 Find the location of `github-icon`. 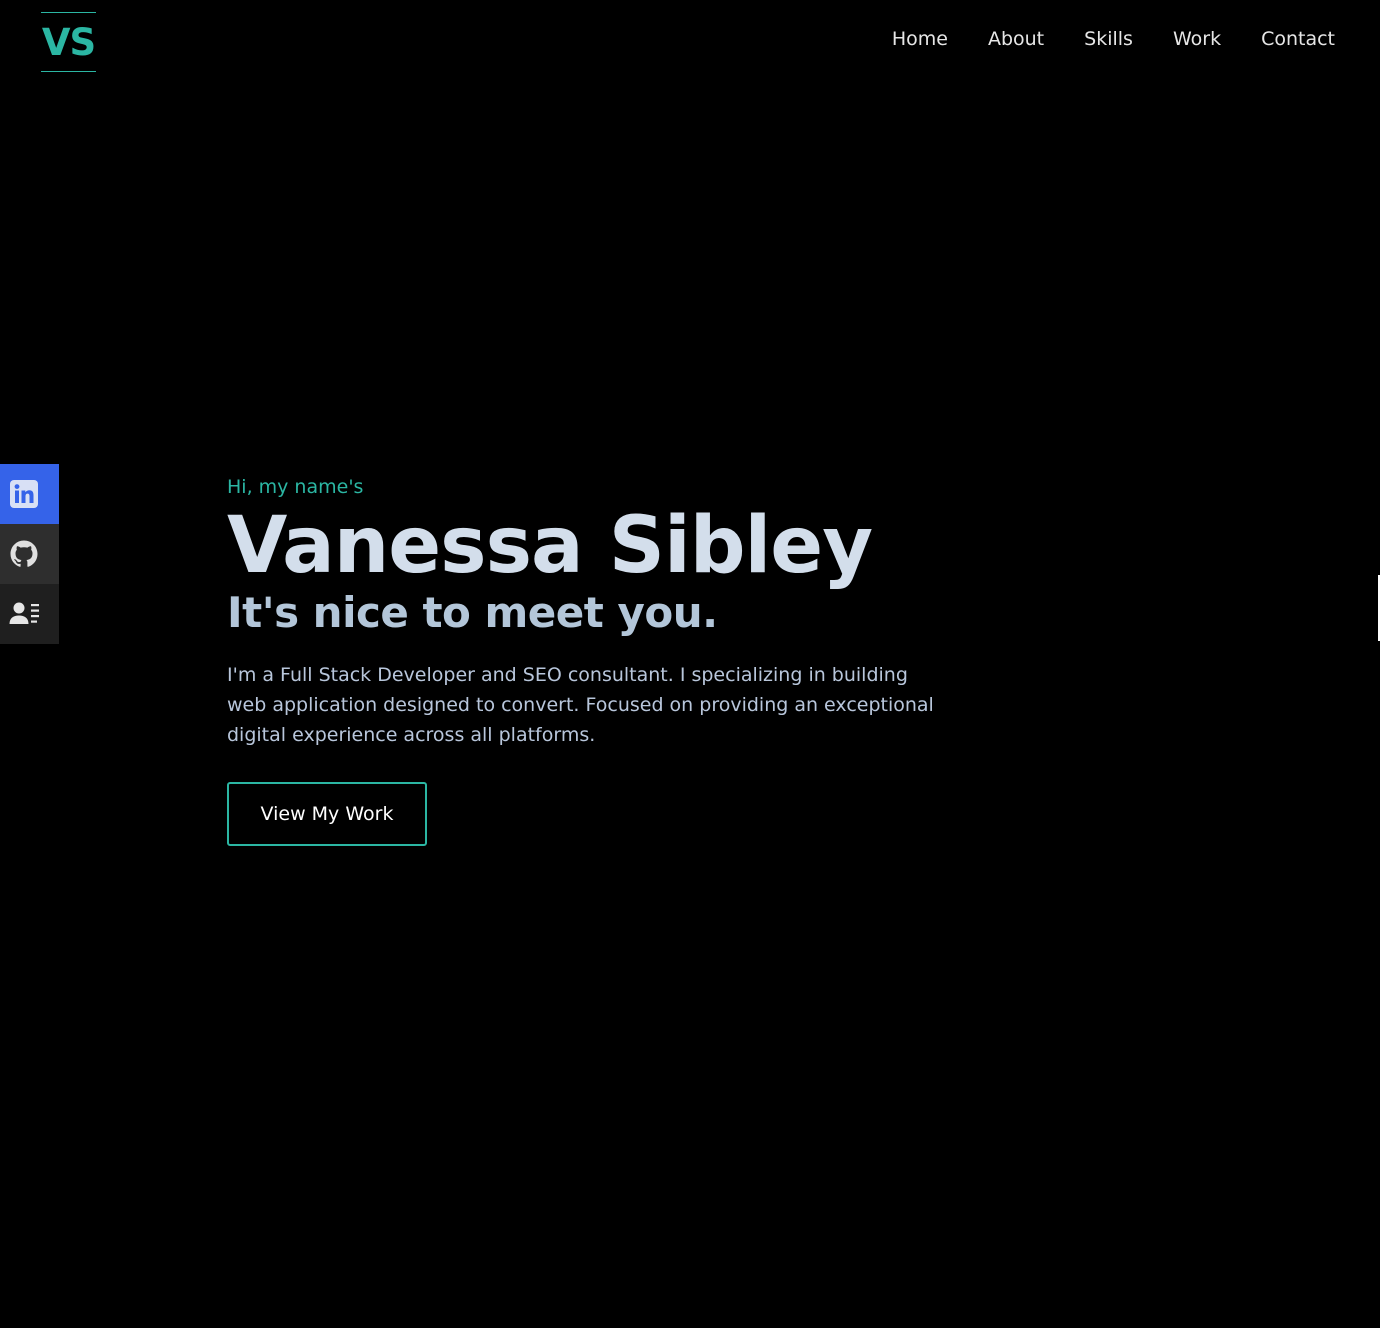

github-icon is located at coordinates (24, 553).